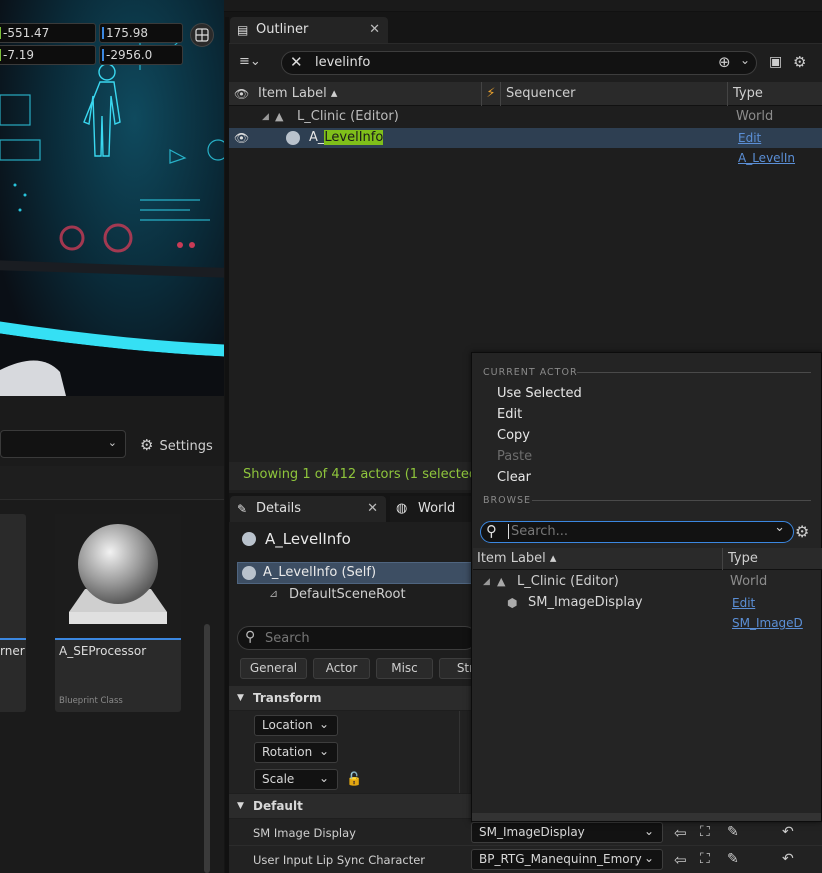  I want to click on content-scrollbar, so click(207, 748).